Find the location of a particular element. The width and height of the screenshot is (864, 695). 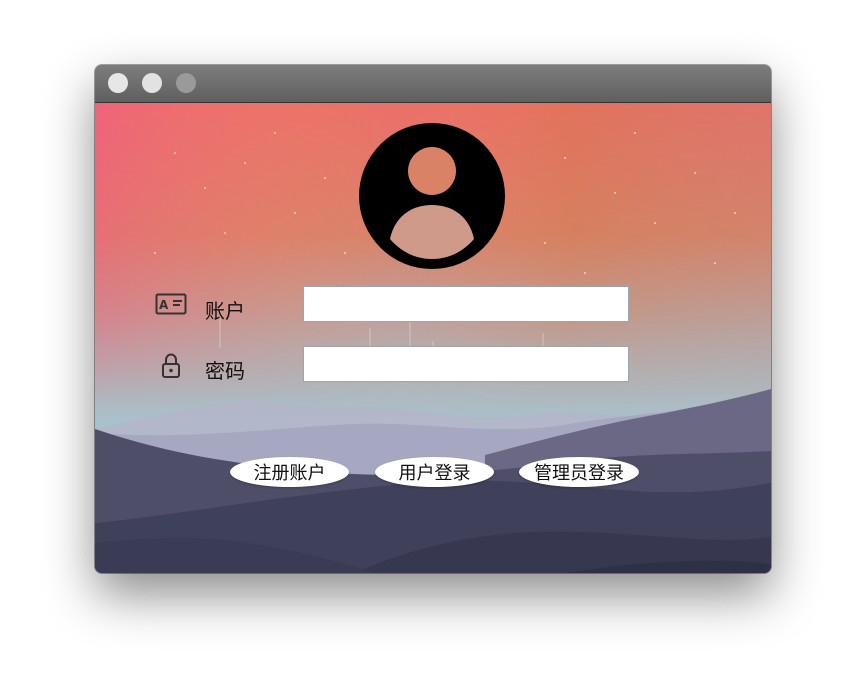

zoom-window-button is located at coordinates (186, 83).